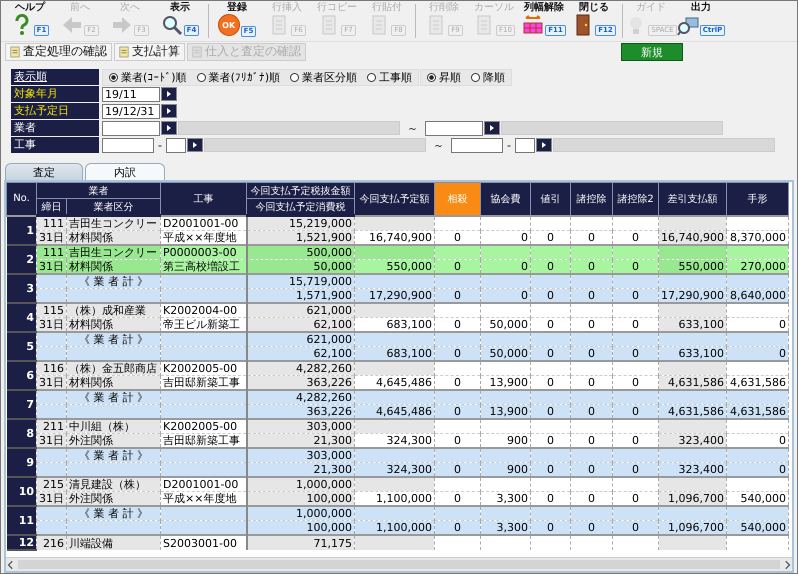 The height and width of the screenshot is (574, 798). Describe the element at coordinates (21, 542) in the screenshot. I see `row-number: 12` at that location.